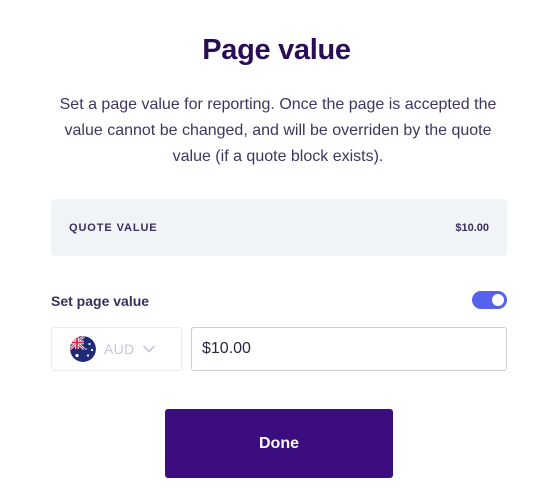 The image size is (553, 504). I want to click on currency-code: AUD, so click(119, 349).